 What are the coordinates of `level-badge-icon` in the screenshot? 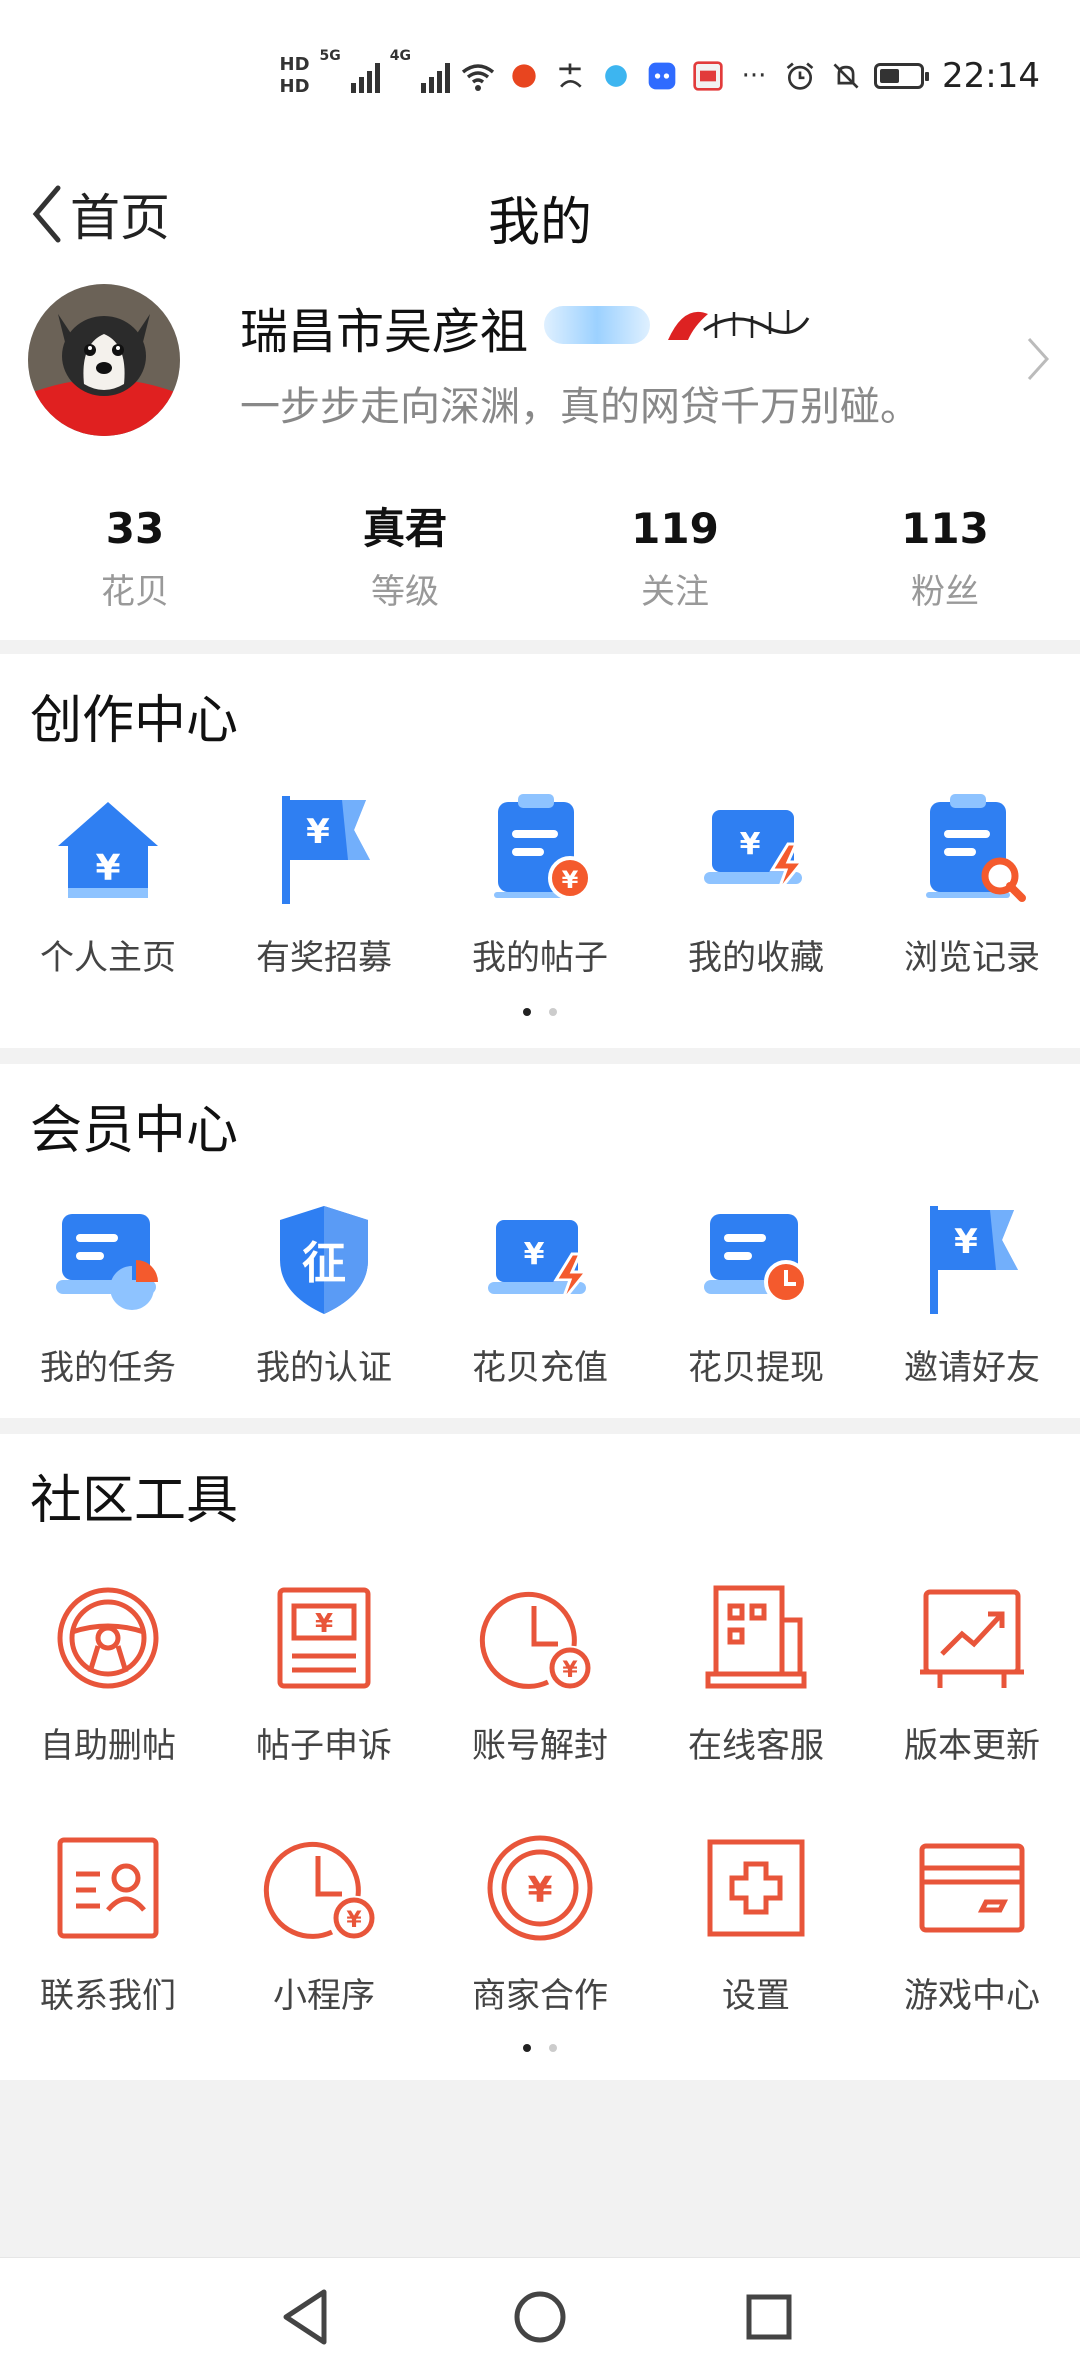 It's located at (597, 325).